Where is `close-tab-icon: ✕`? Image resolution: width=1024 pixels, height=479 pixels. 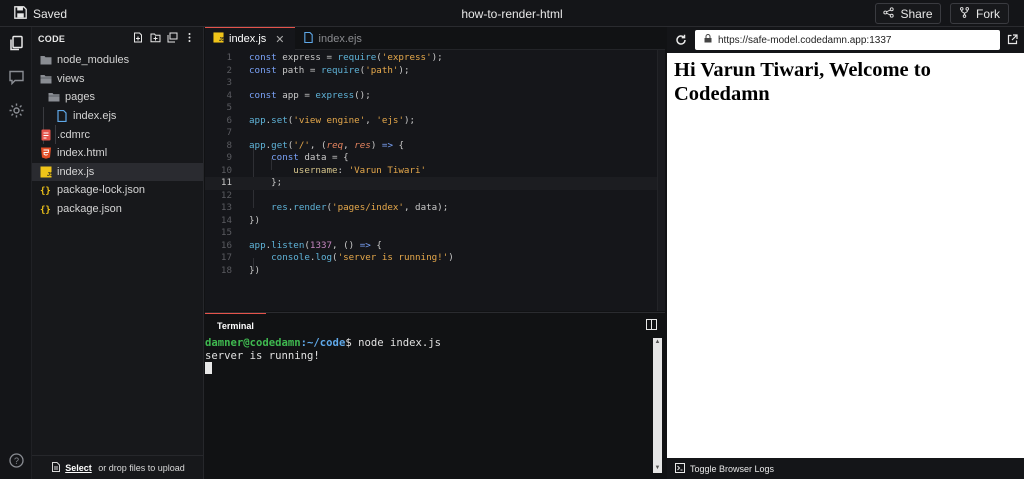
close-tab-icon: ✕ is located at coordinates (279, 39).